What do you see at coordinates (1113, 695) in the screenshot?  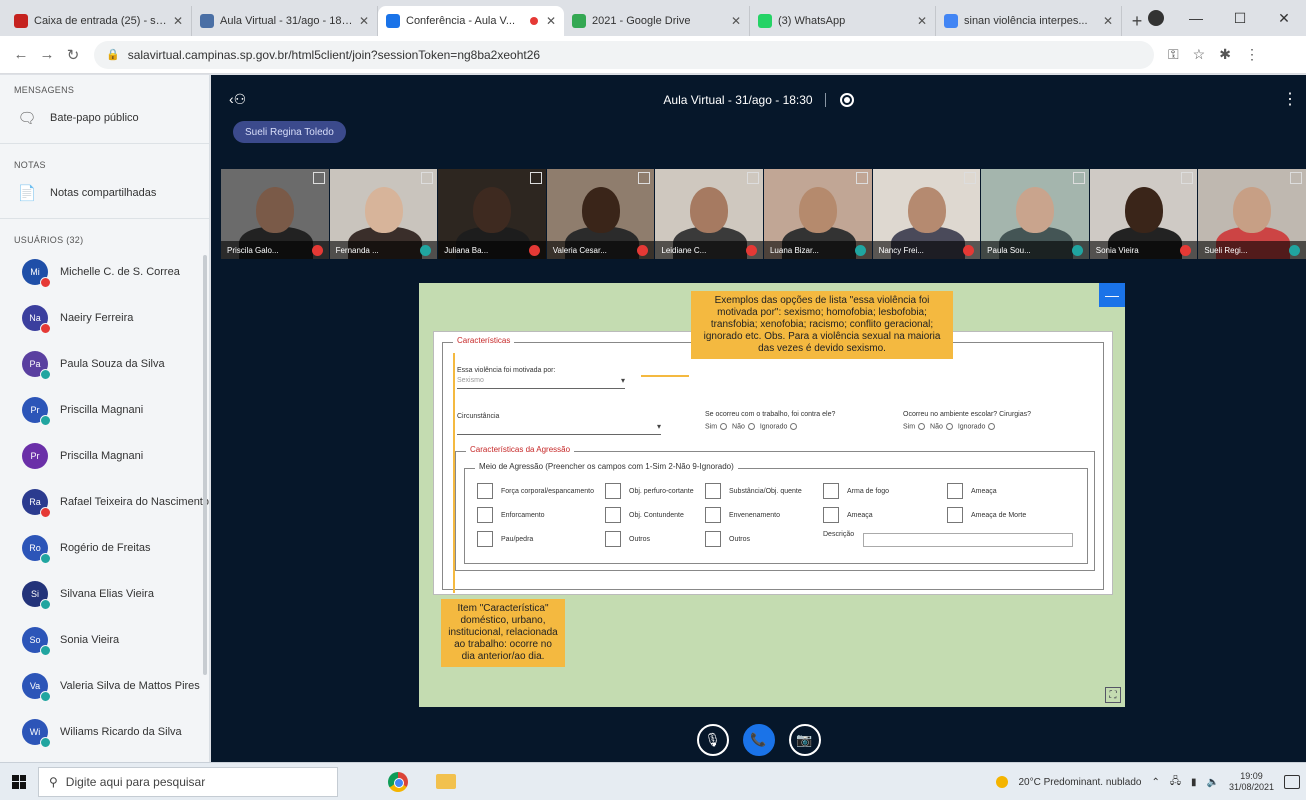 I see `fit-to-screen-icon: ⛶` at bounding box center [1113, 695].